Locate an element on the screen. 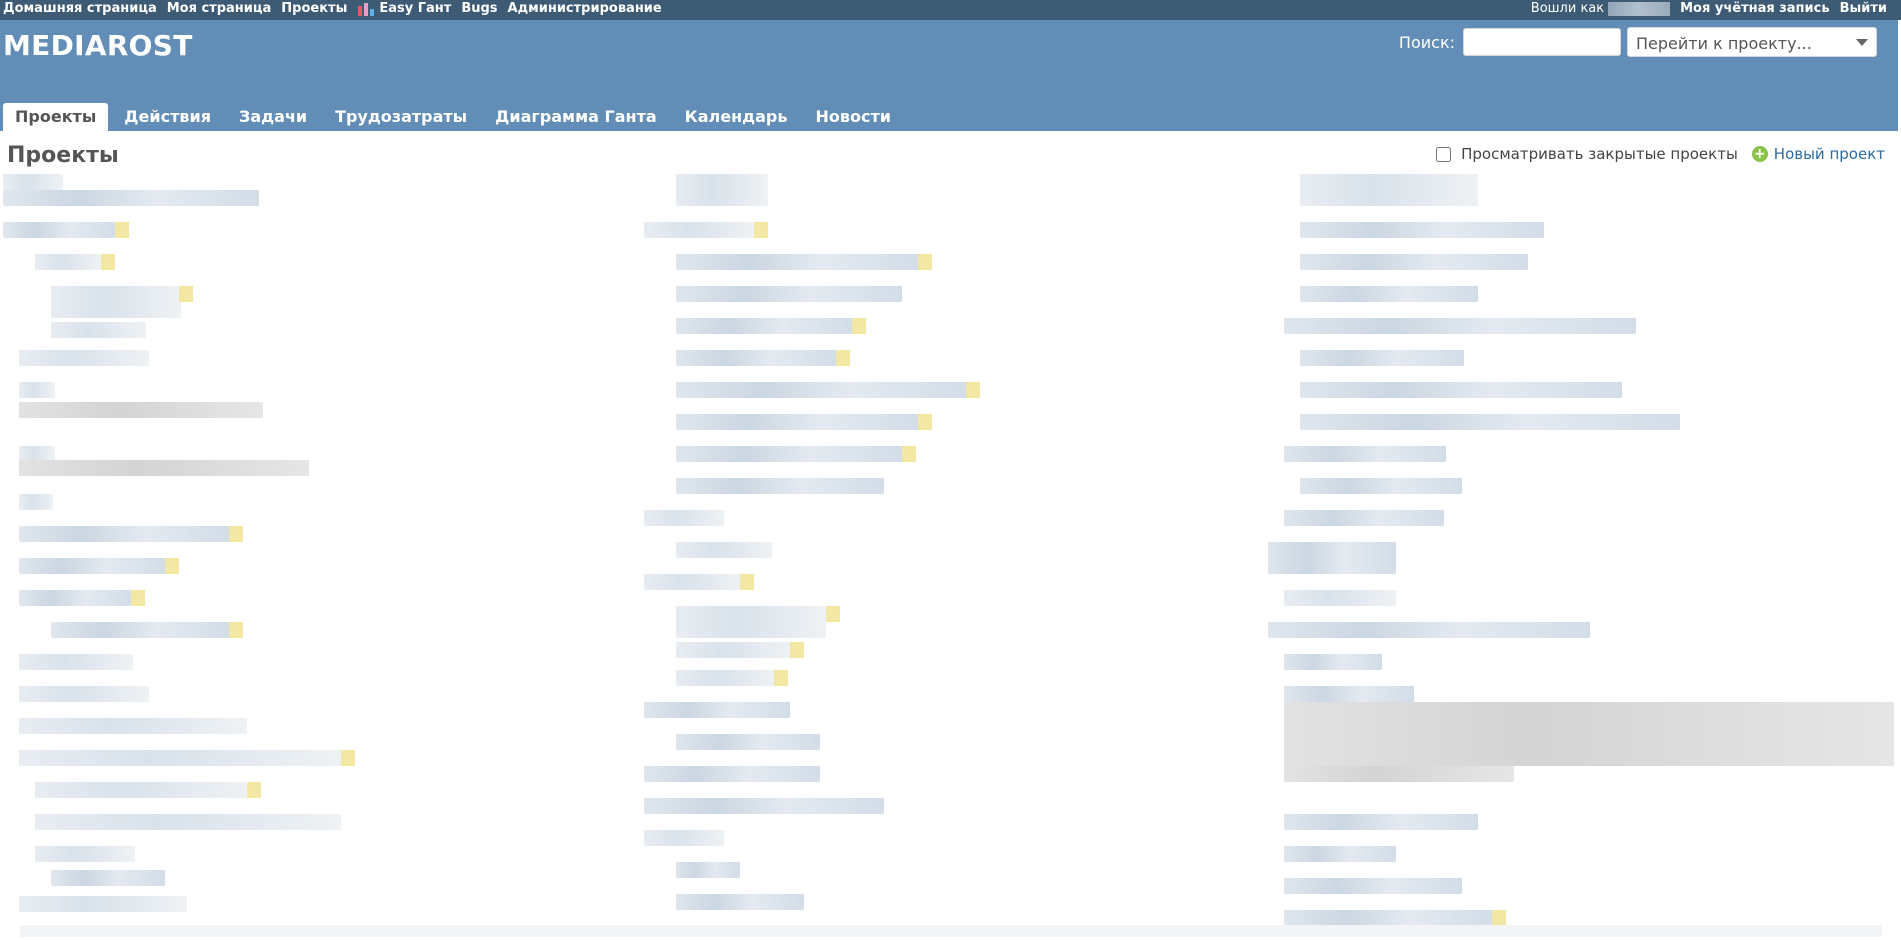 The height and width of the screenshot is (940, 1901). site-title: MEDIAROST is located at coordinates (98, 45).